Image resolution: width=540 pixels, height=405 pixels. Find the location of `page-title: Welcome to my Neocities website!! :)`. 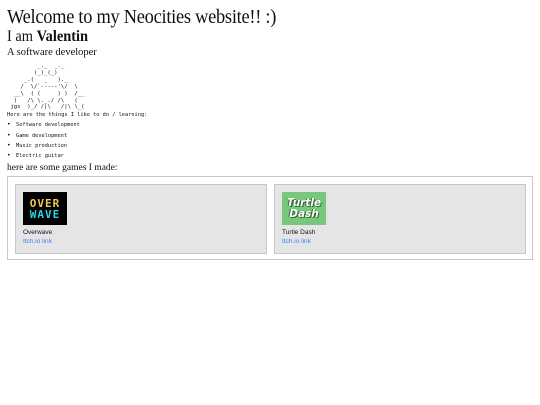

page-title: Welcome to my Neocities website!! :) is located at coordinates (142, 17).